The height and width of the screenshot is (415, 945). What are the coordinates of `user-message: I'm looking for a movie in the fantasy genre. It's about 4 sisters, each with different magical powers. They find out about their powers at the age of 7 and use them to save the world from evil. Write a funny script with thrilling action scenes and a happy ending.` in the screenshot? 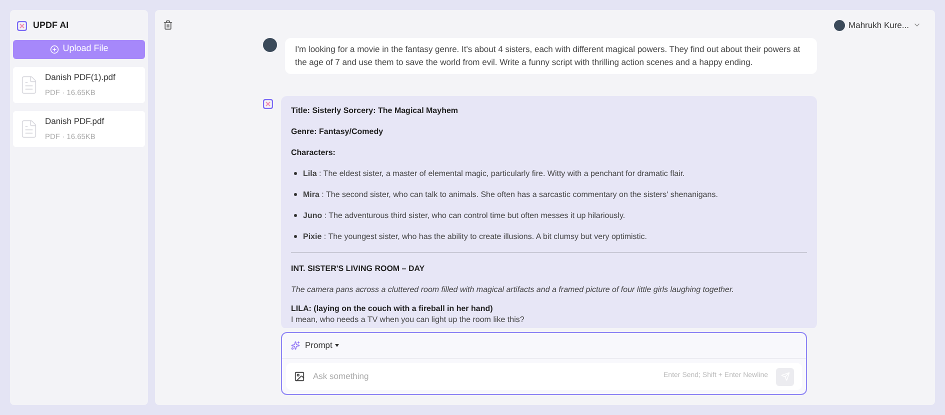 It's located at (551, 56).